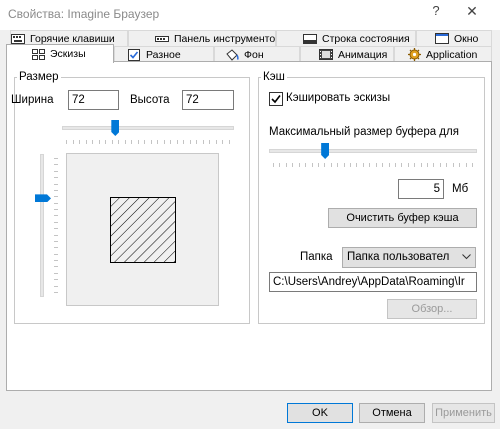 The width and height of the screenshot is (500, 429). I want to click on tab-animation: Анимация, so click(347, 54).